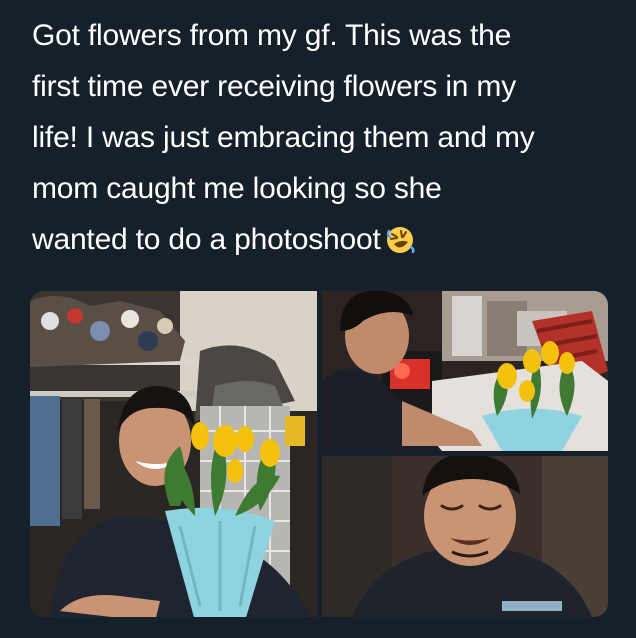 The image size is (636, 638). I want to click on tweet-text-line: wanted to do a photoshoot, so click(206, 239).